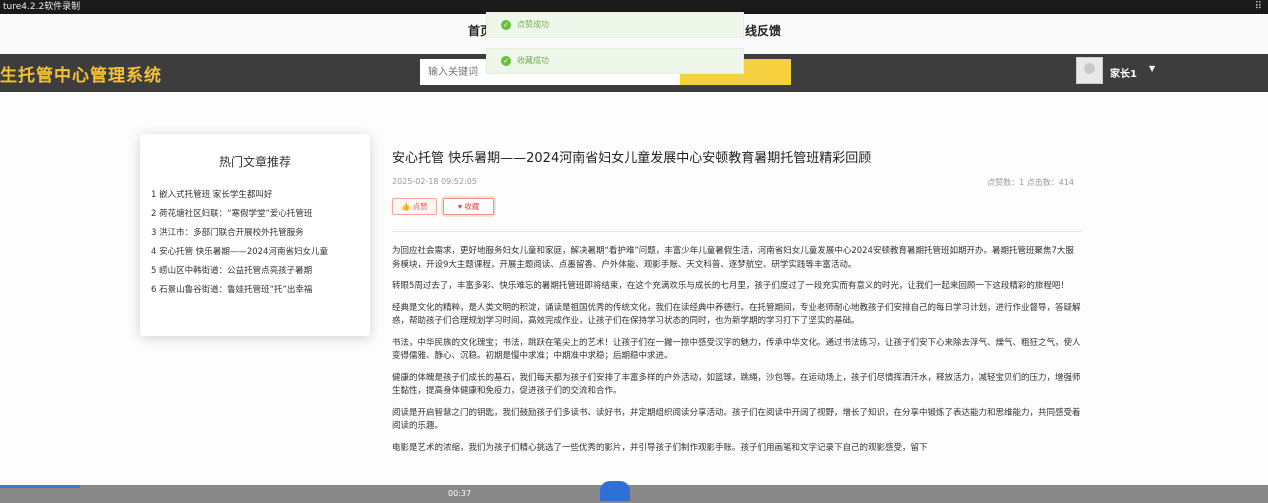 The image size is (1268, 503). I want to click on article-meta: 2025-02-18 09:52:05 点赞数：1 点击数：414, so click(737, 182).